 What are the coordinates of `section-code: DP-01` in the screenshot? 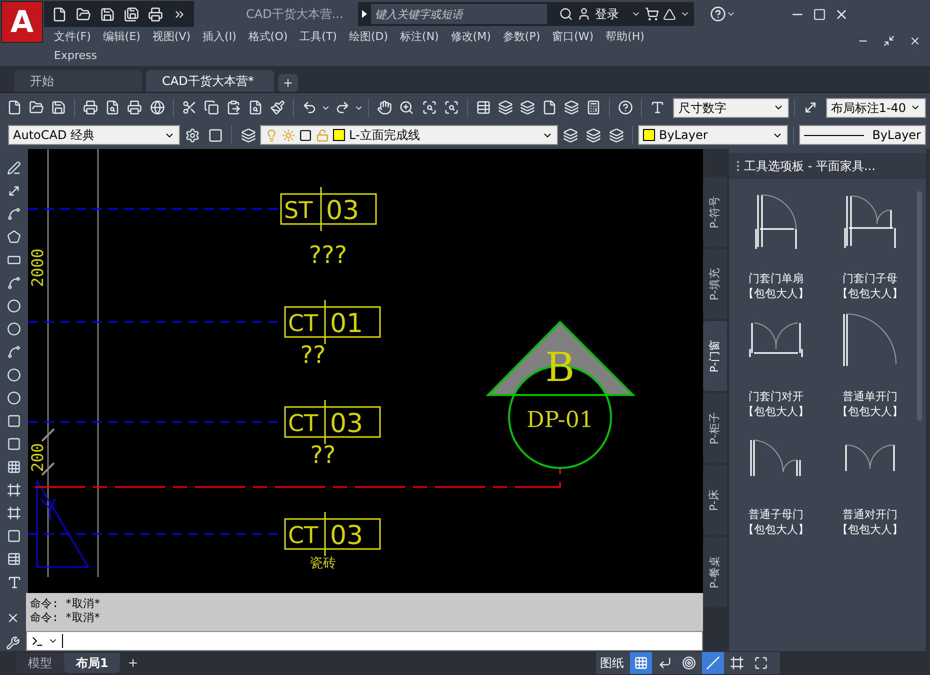 It's located at (560, 420).